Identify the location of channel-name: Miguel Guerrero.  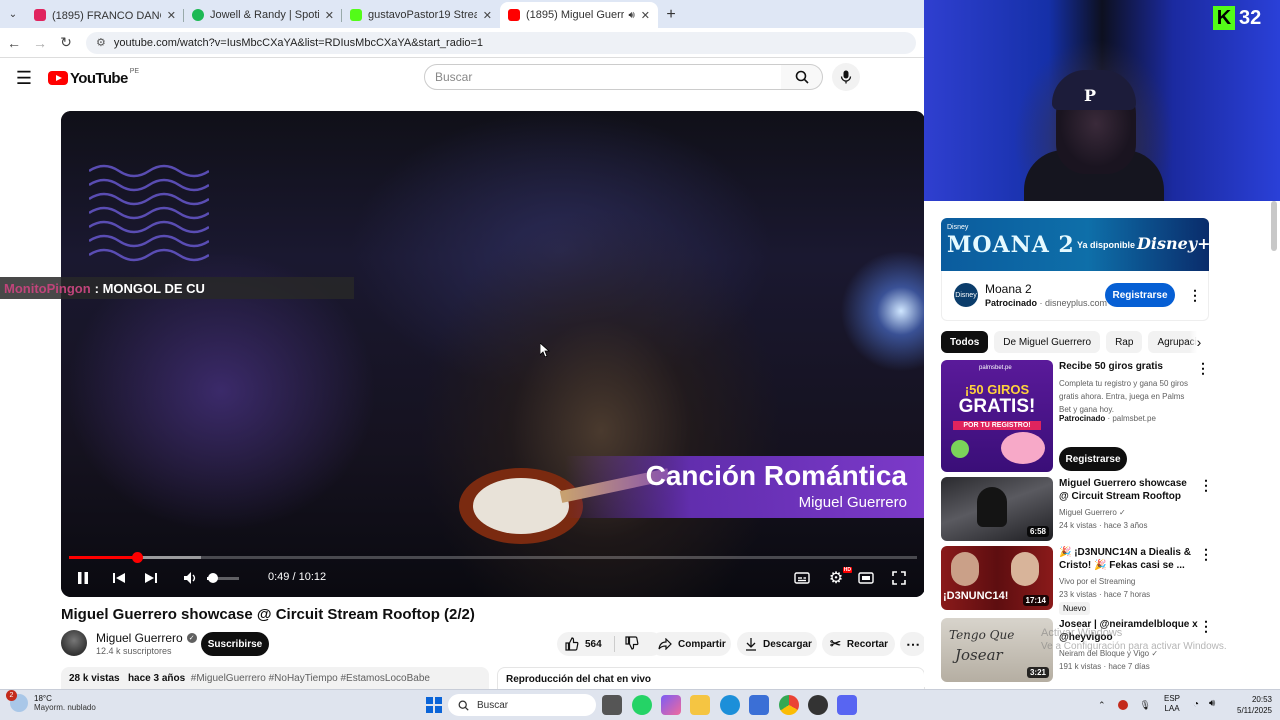
(139, 638).